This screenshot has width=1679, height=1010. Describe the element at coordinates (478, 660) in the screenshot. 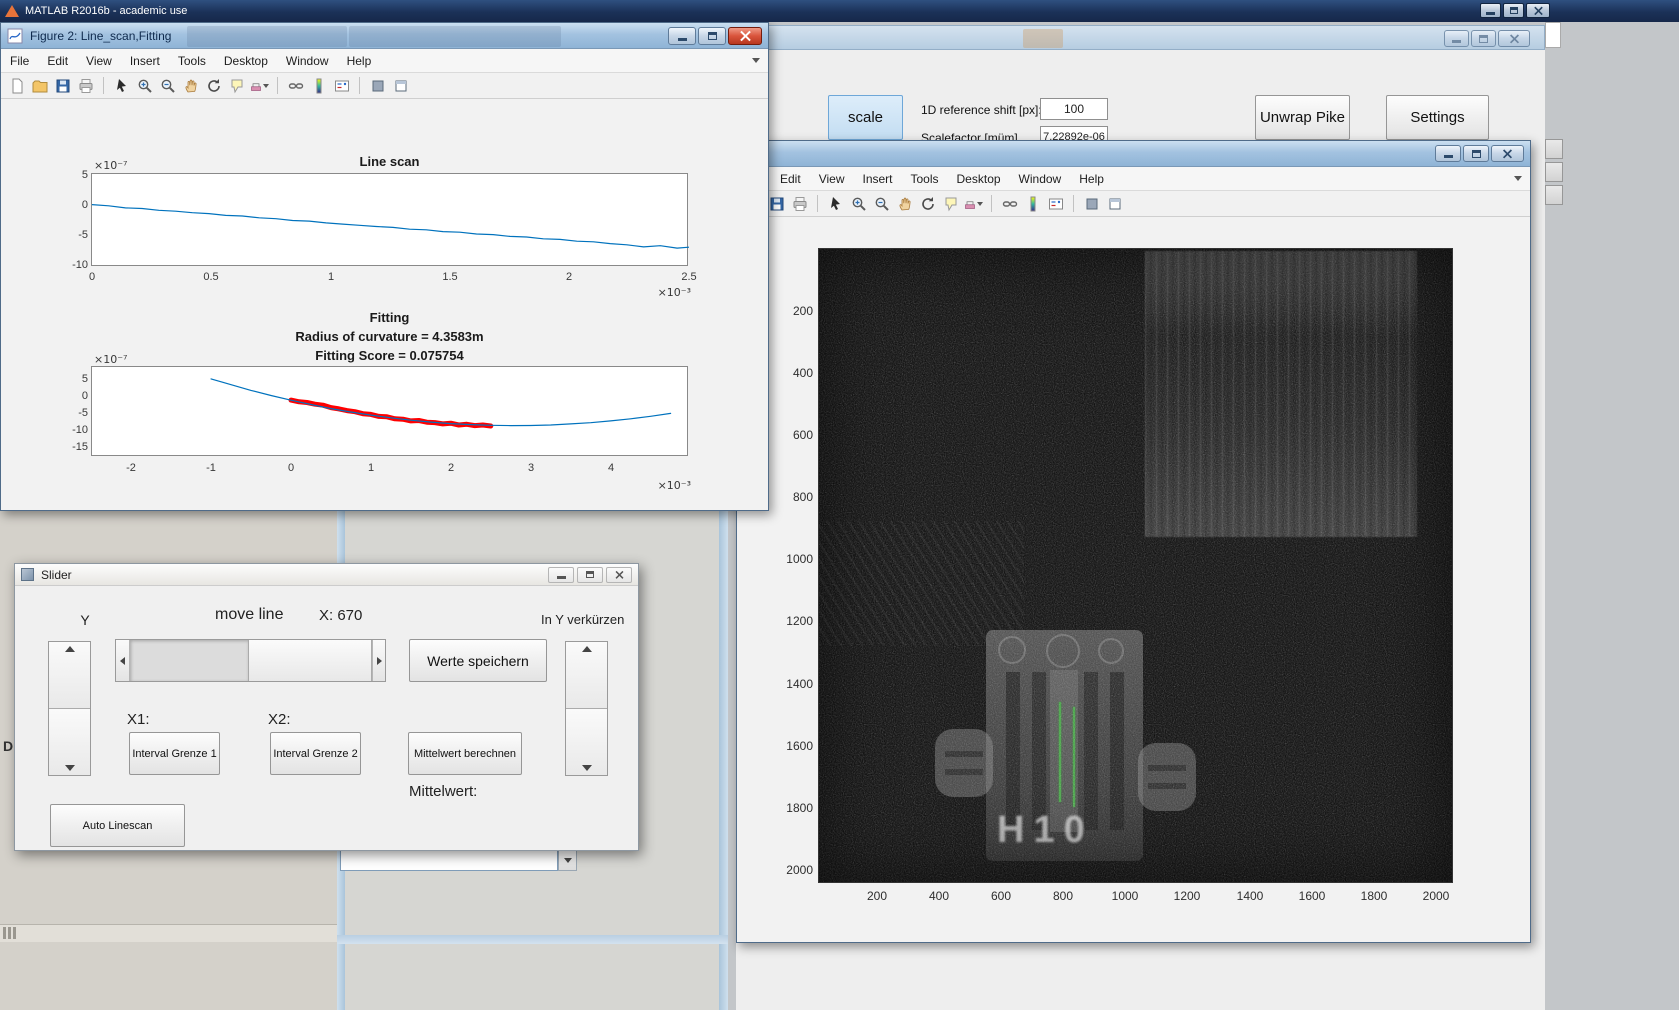

I see `werte-speichern-button: Werte speichern` at that location.